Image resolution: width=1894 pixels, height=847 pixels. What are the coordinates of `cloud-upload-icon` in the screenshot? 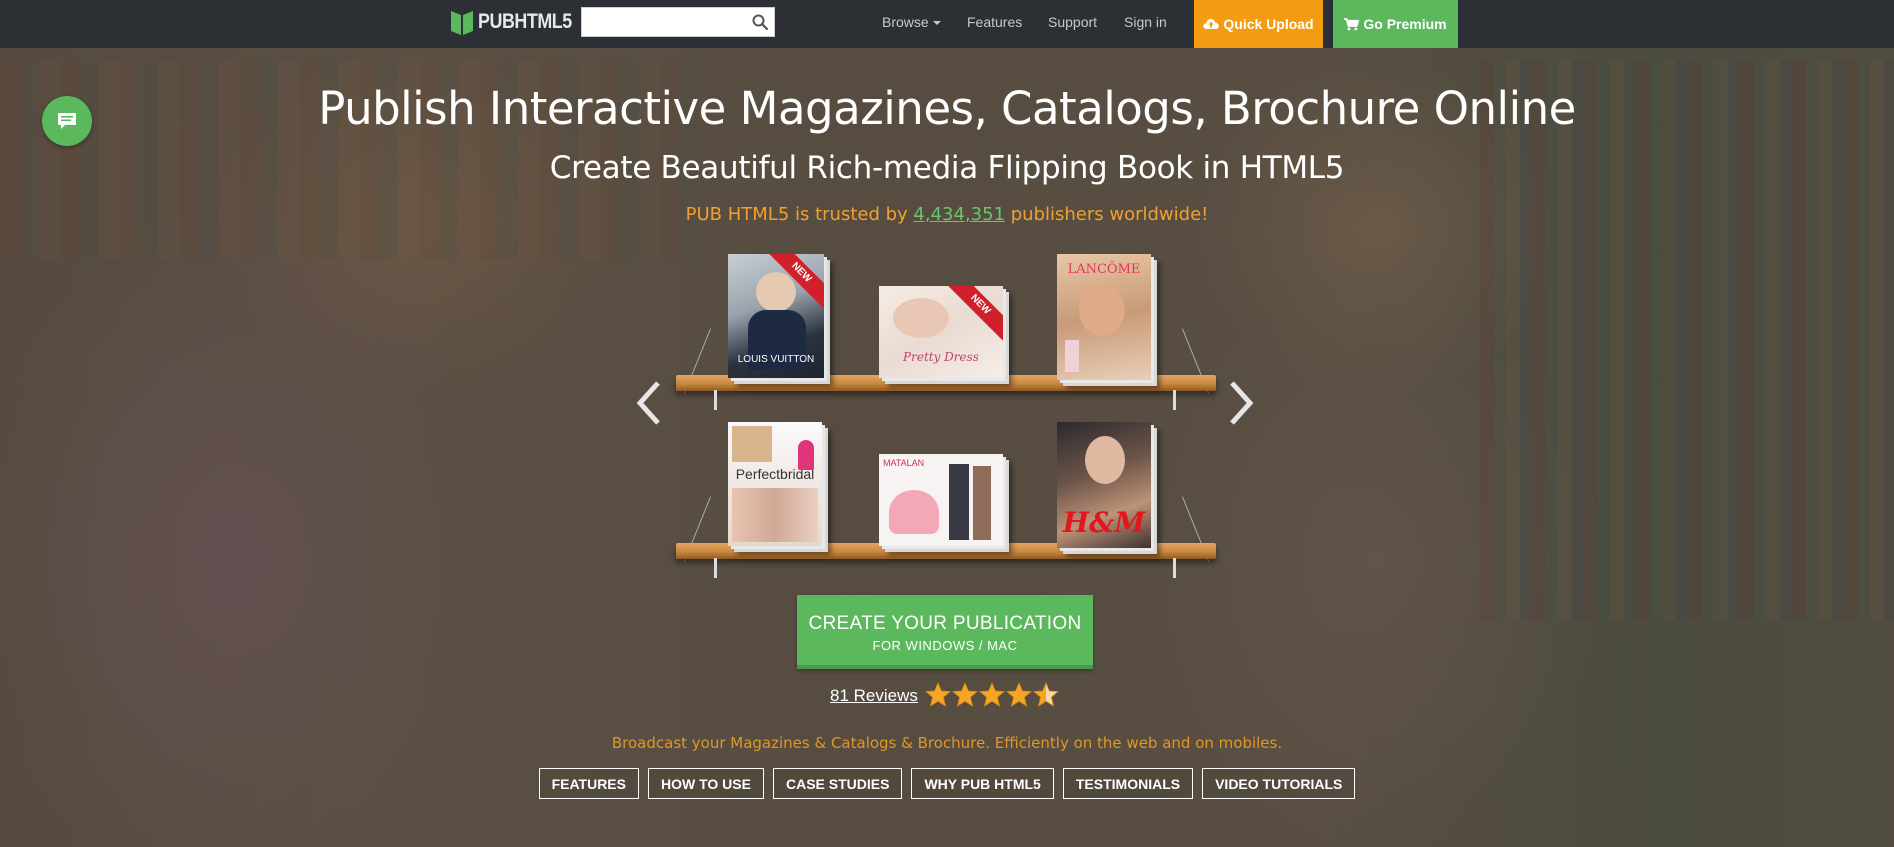 It's located at (1211, 23).